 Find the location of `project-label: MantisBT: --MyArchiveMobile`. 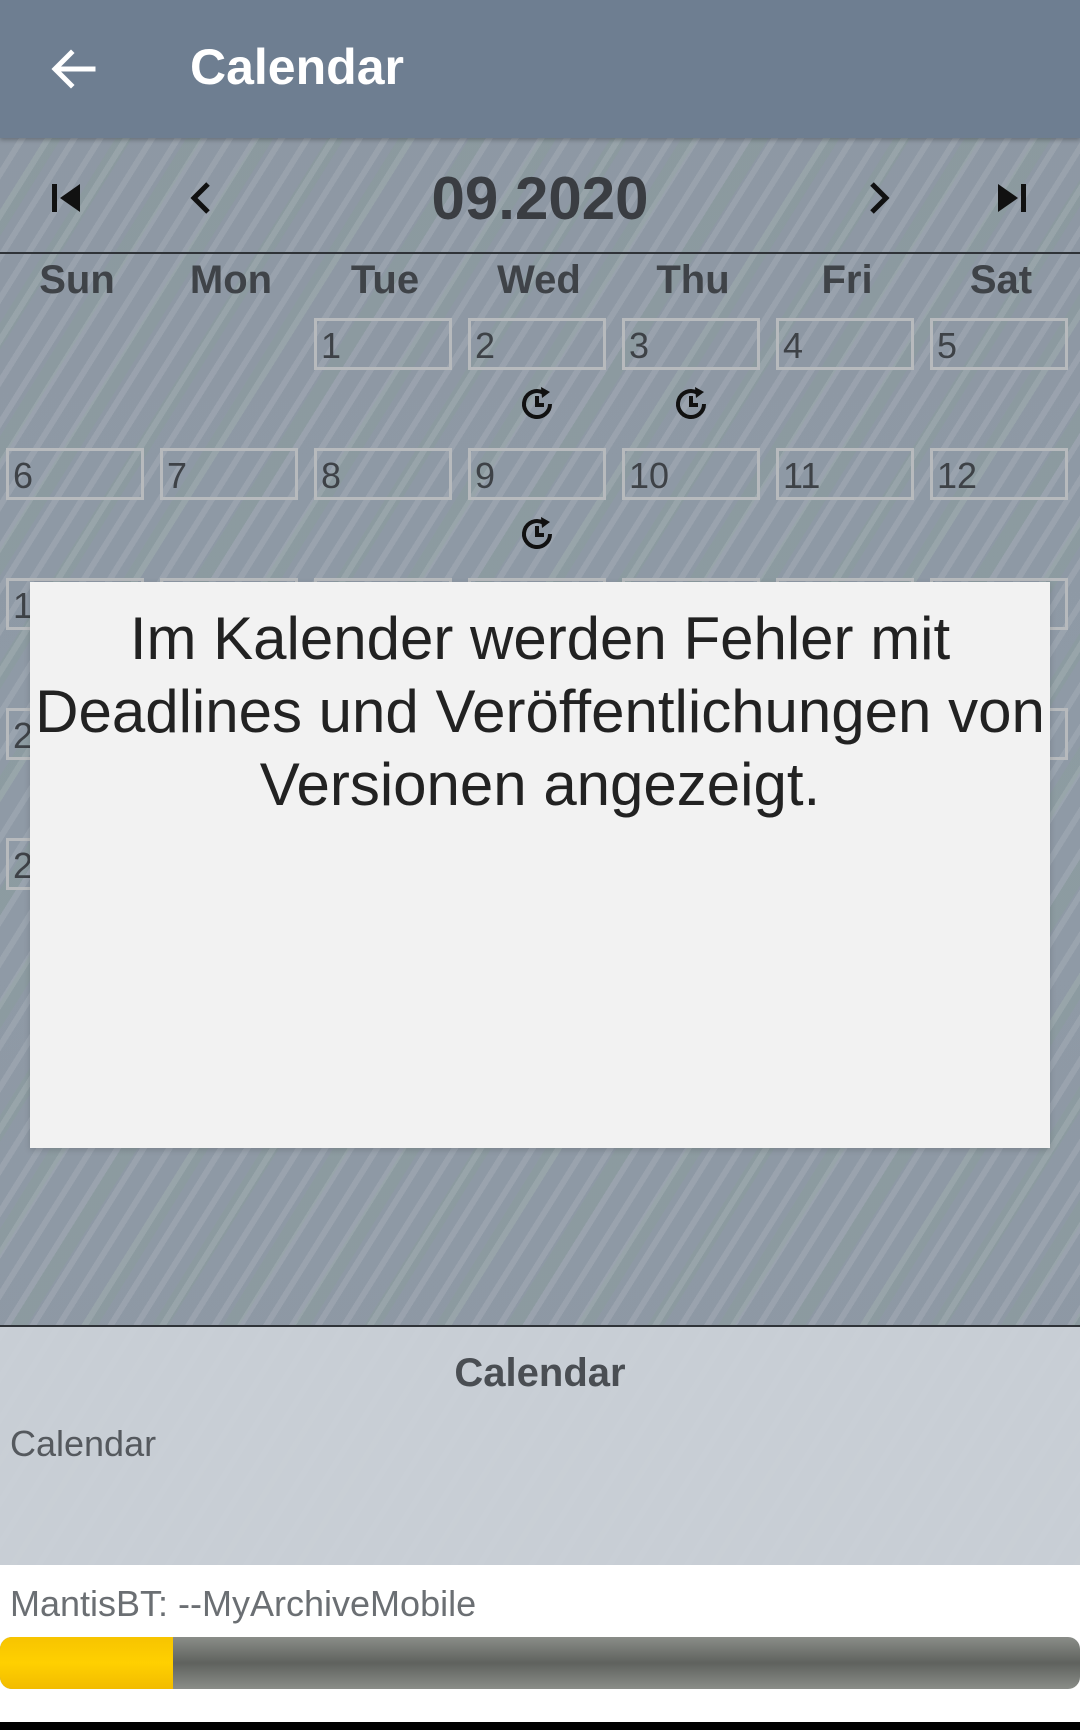

project-label: MantisBT: --MyArchiveMobile is located at coordinates (243, 1603).